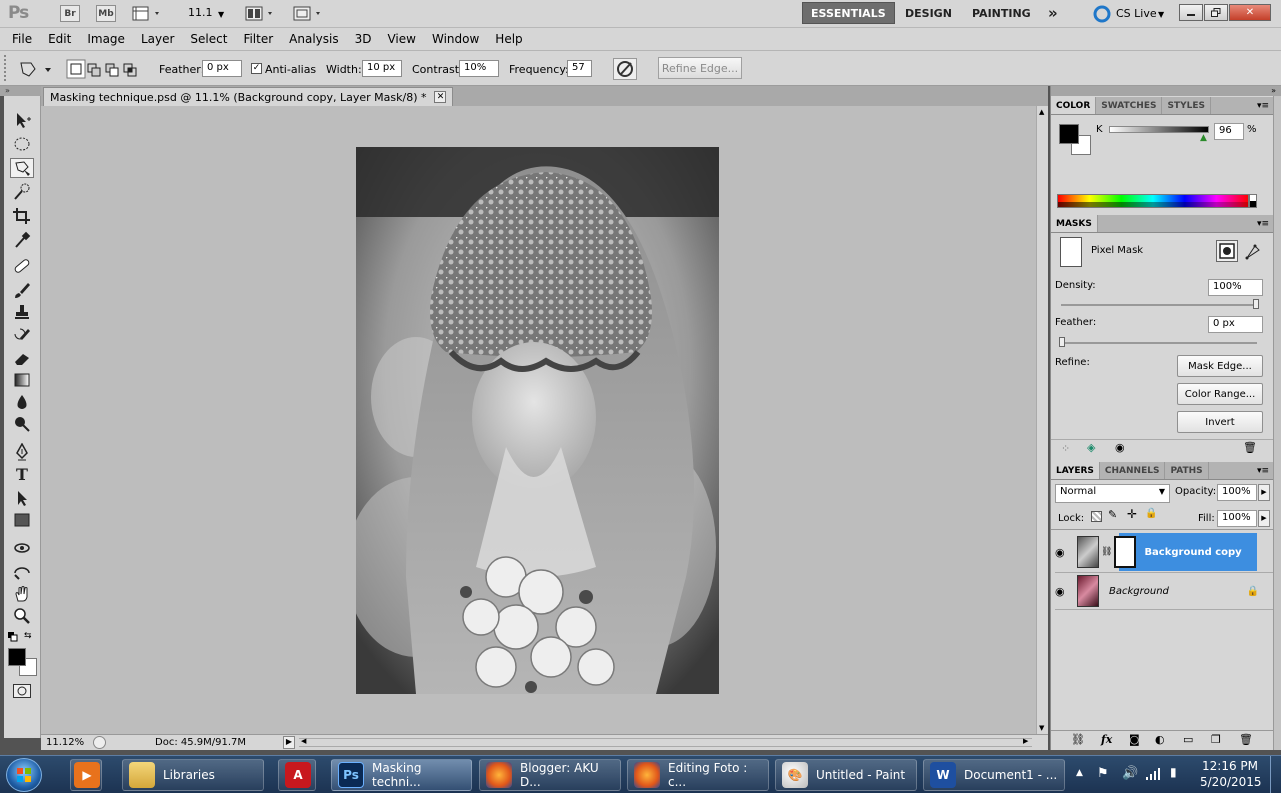 This screenshot has width=1281, height=793. Describe the element at coordinates (1112, 493) in the screenshot. I see `blend-mode-select: Normal ▼` at that location.